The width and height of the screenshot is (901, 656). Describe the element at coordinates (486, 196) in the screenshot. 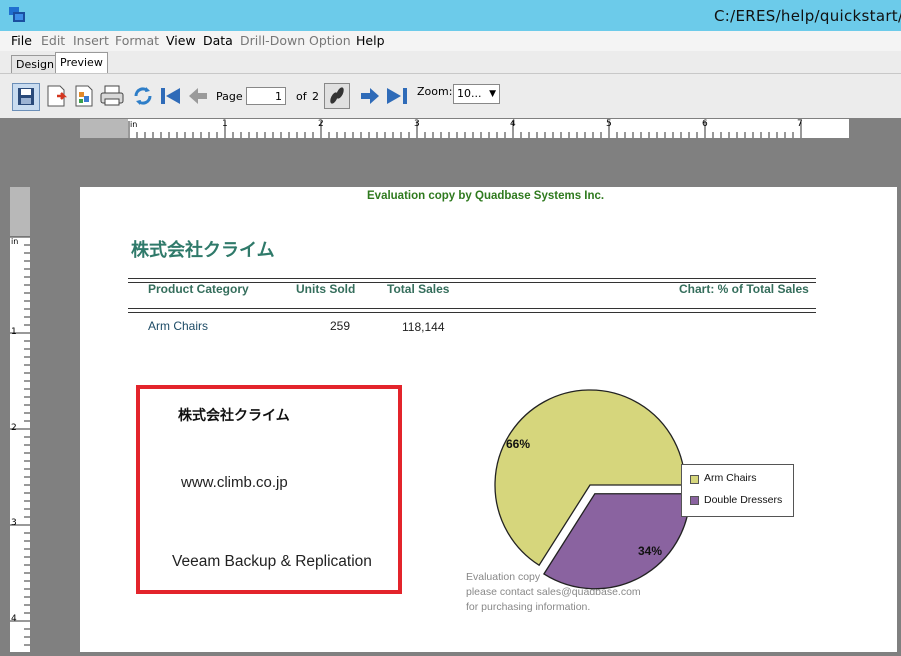

I see `evaluation-watermark: Evaluation copy by Quadbase Systems Inc.` at that location.